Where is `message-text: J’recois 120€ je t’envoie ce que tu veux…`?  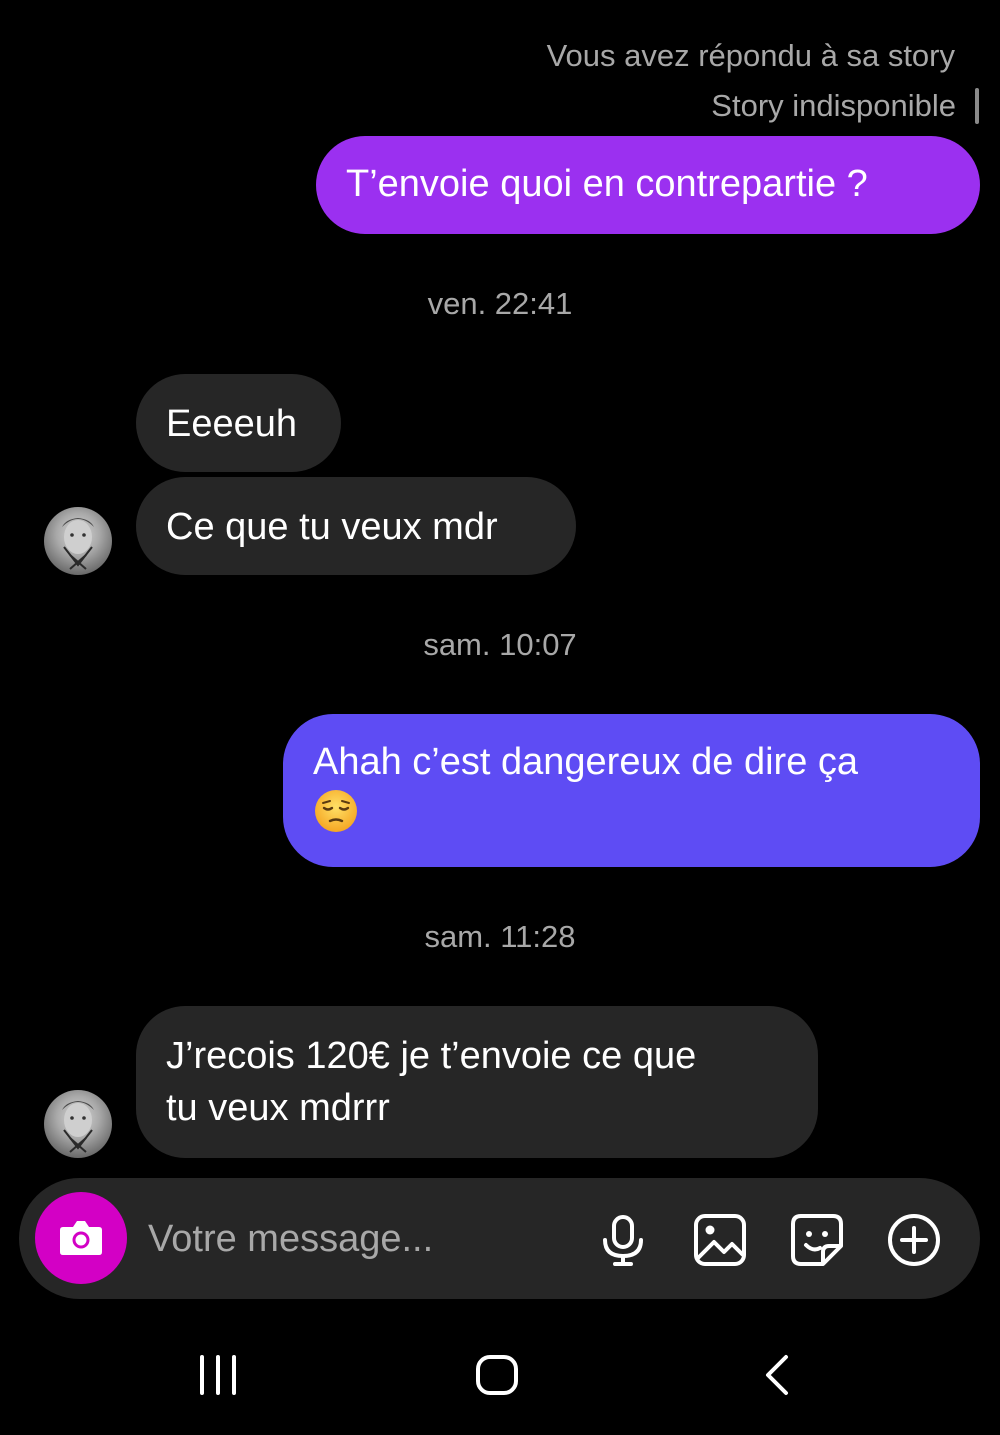 message-text: J’recois 120€ je t’envoie ce que tu veux… is located at coordinates (431, 1082).